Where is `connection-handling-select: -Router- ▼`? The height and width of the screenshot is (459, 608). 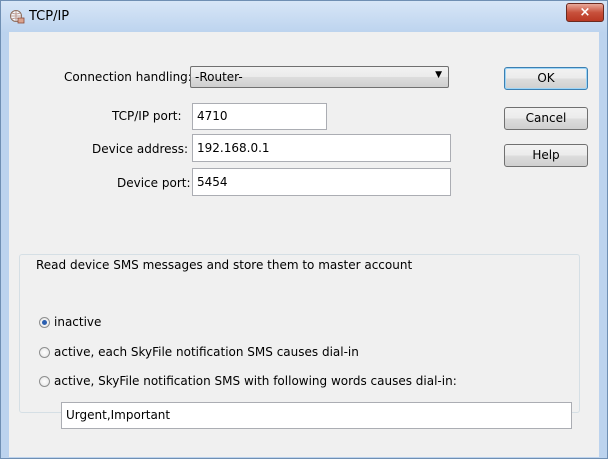
connection-handling-select: -Router- ▼ is located at coordinates (319, 77).